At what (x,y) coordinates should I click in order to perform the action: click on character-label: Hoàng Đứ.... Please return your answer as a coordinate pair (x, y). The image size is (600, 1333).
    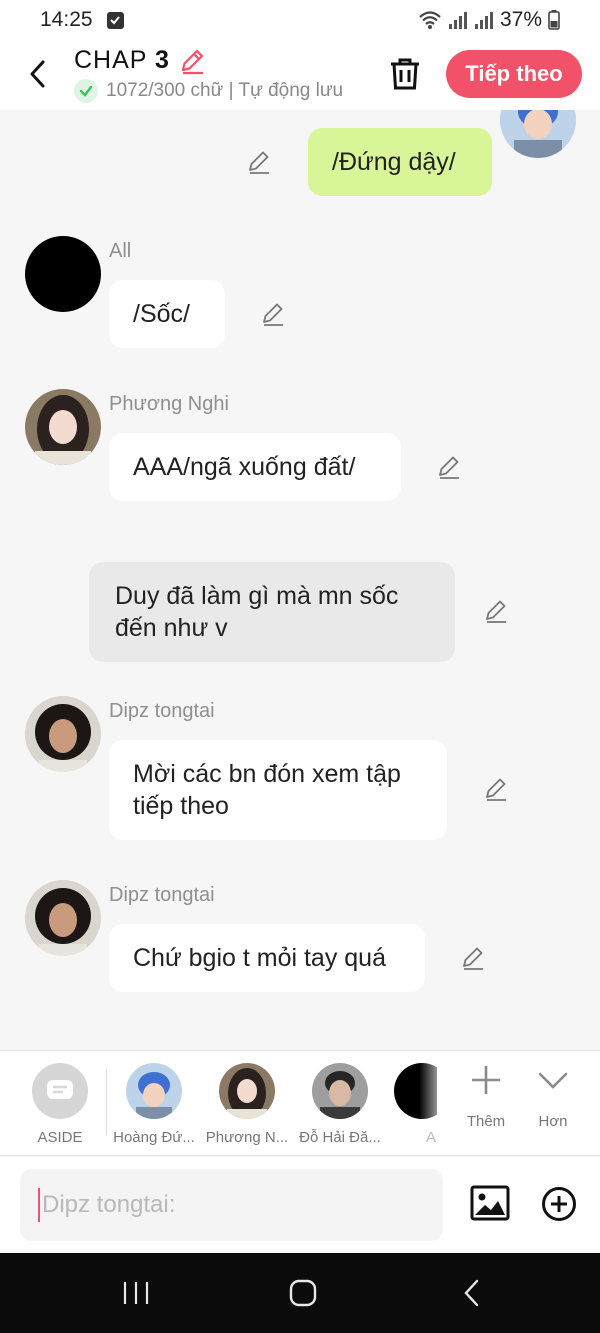
    Looking at the image, I should click on (154, 1137).